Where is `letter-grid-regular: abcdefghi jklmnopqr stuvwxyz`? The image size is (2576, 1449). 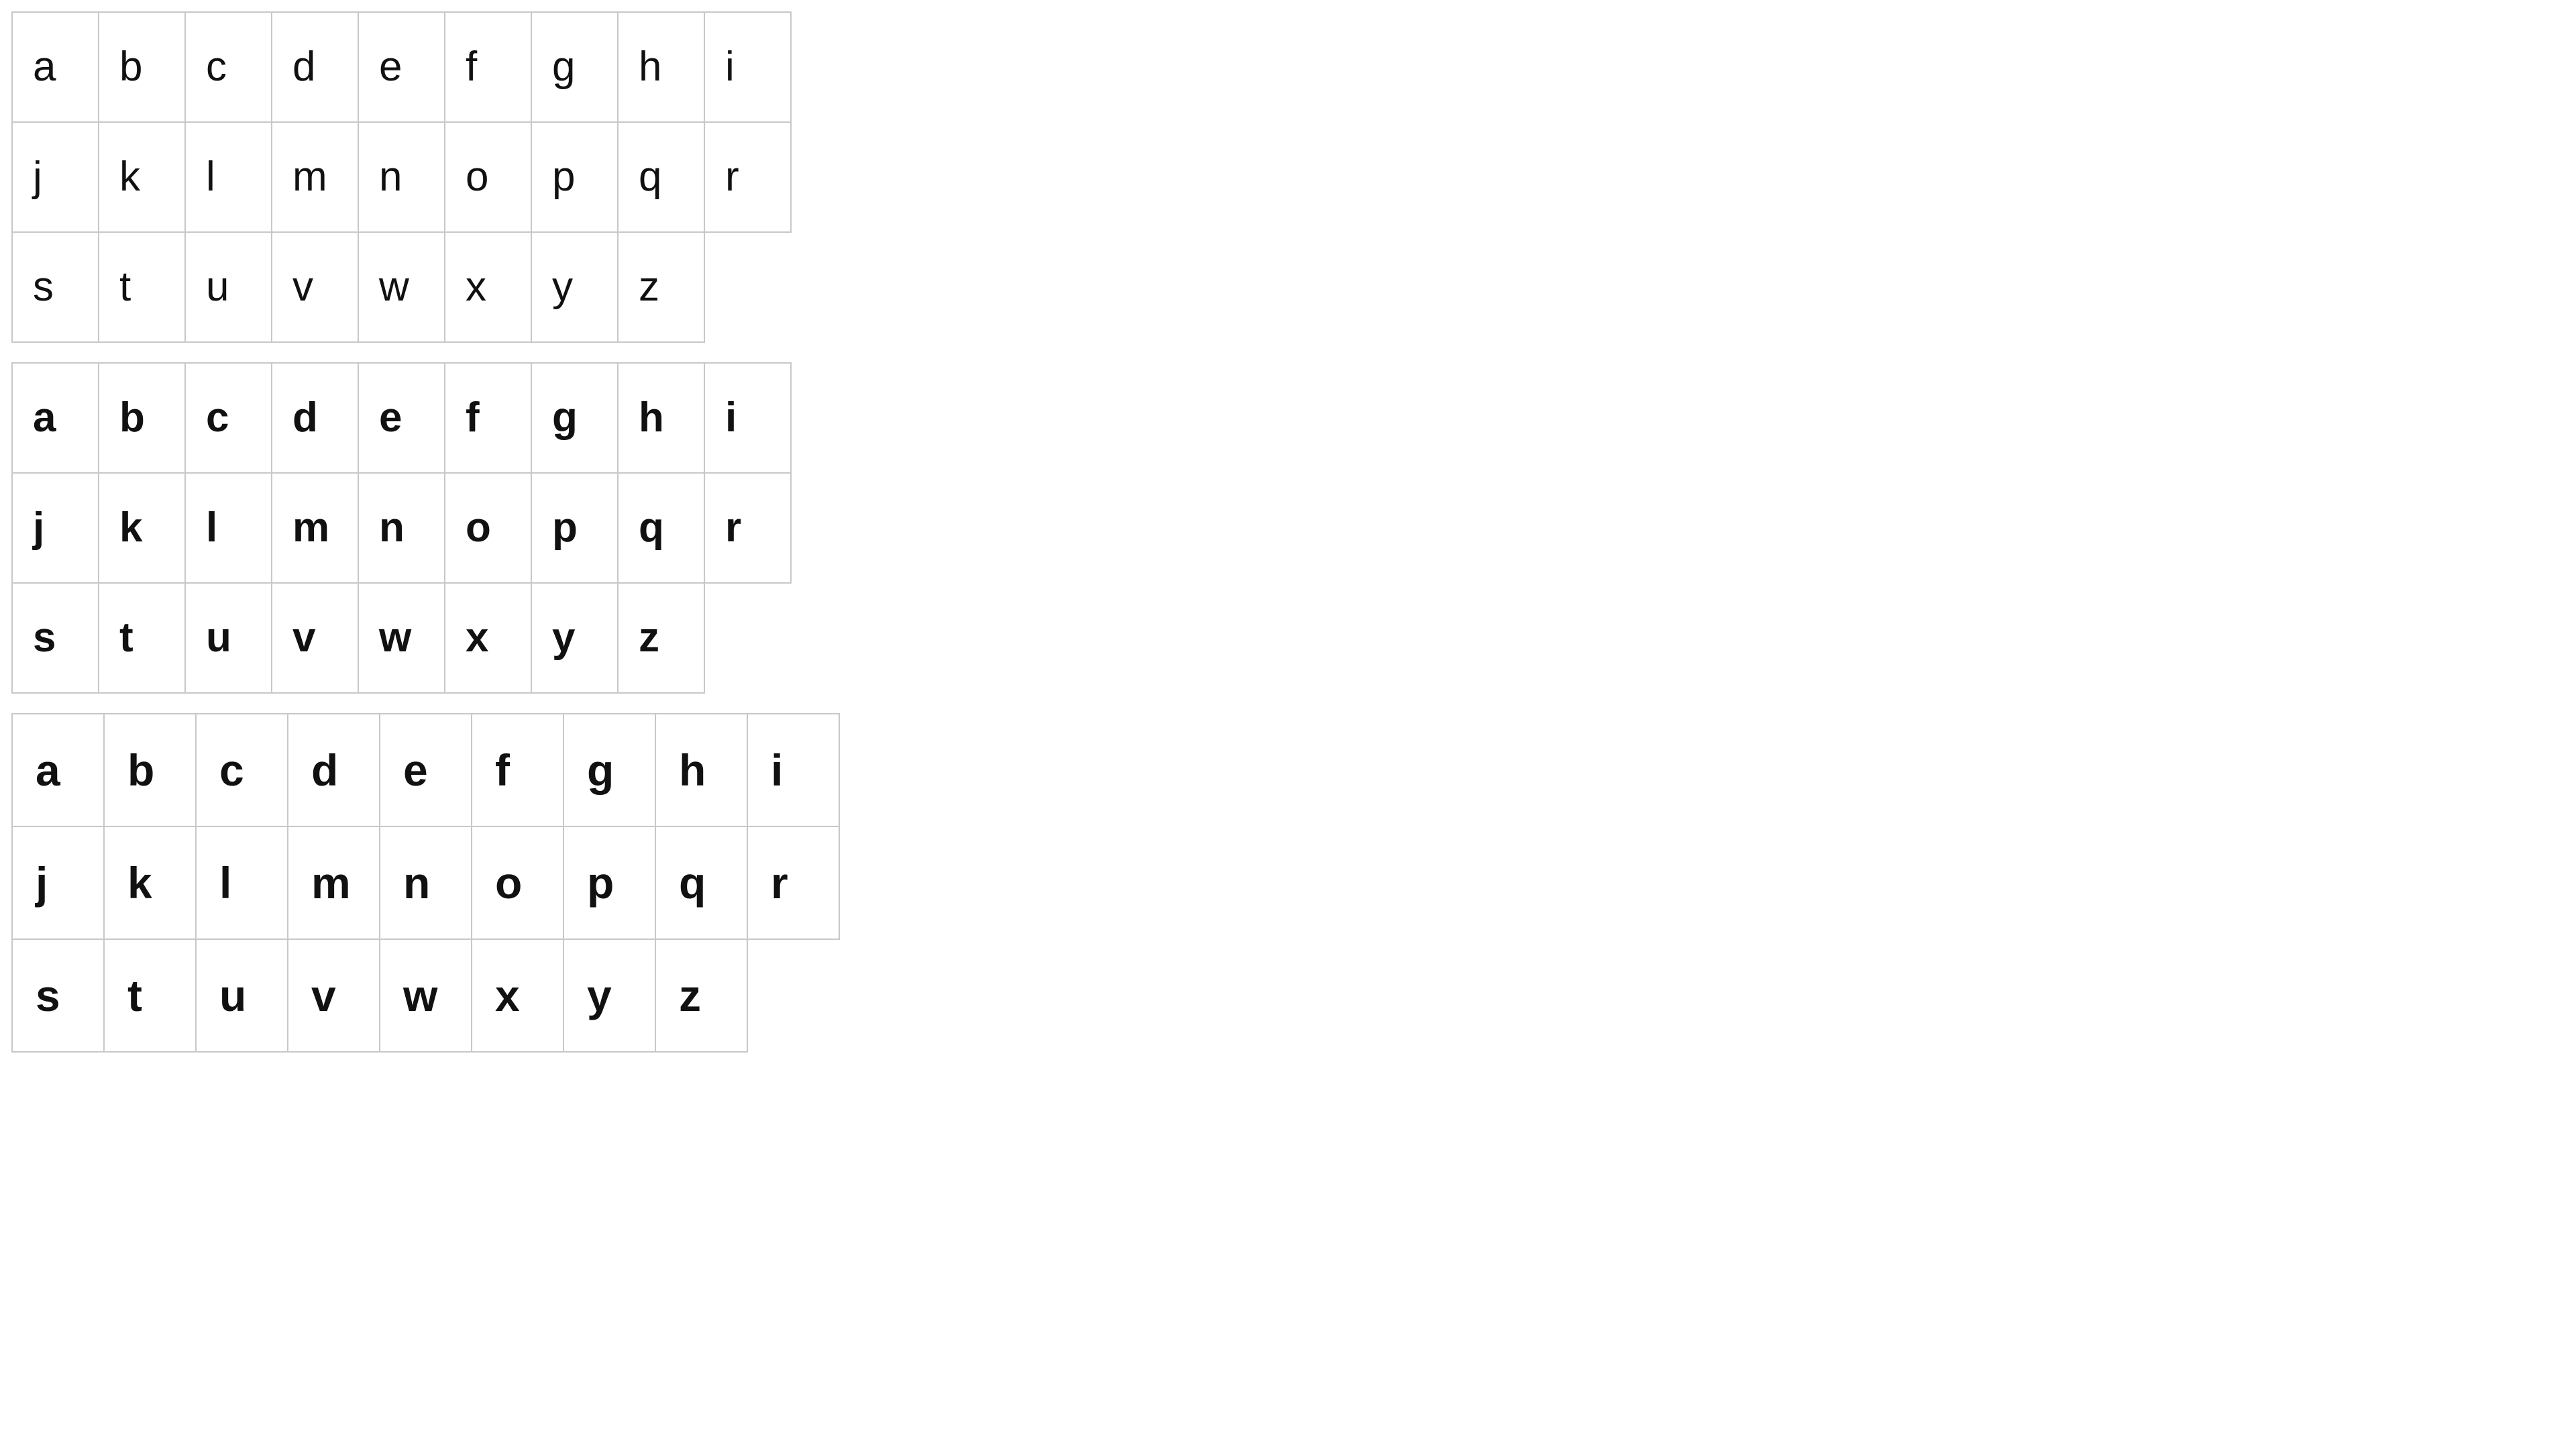
letter-grid-regular: abcdefghi jklmnopqr stuvwxyz is located at coordinates (401, 177).